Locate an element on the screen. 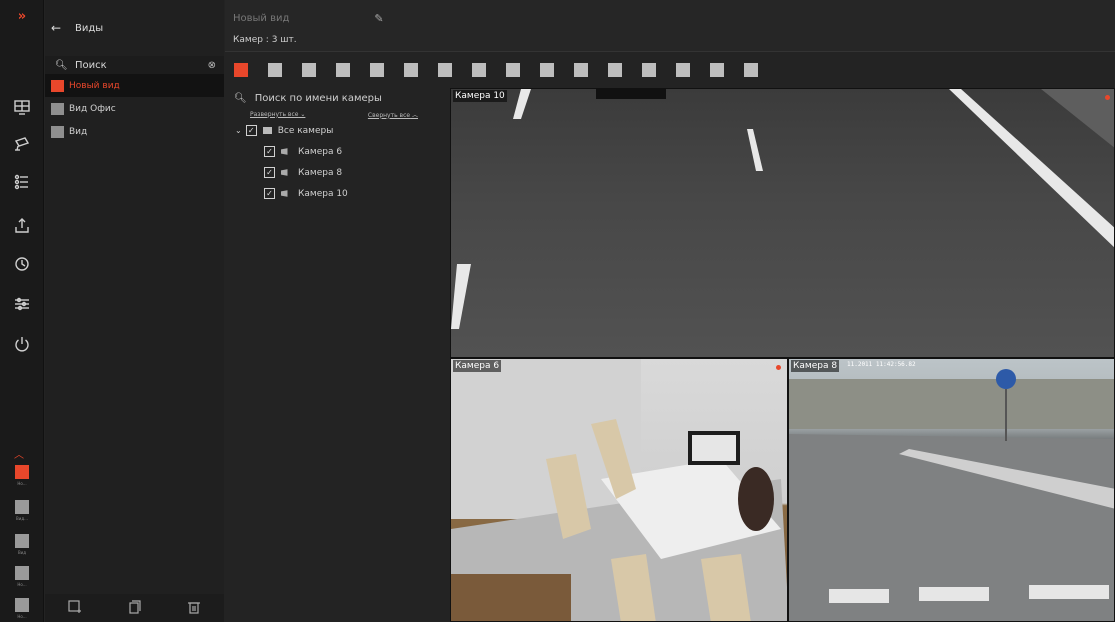 The width and height of the screenshot is (1115, 622). tree-camera-10: ✓ Камера 10 is located at coordinates (337, 193).